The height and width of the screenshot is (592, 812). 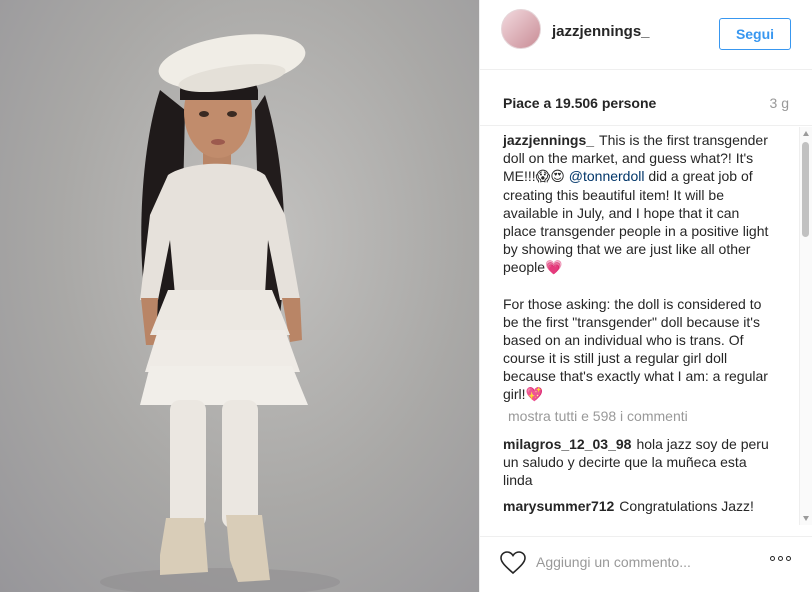 What do you see at coordinates (686, 506) in the screenshot?
I see `comment-text: Congratulations Jazz!` at bounding box center [686, 506].